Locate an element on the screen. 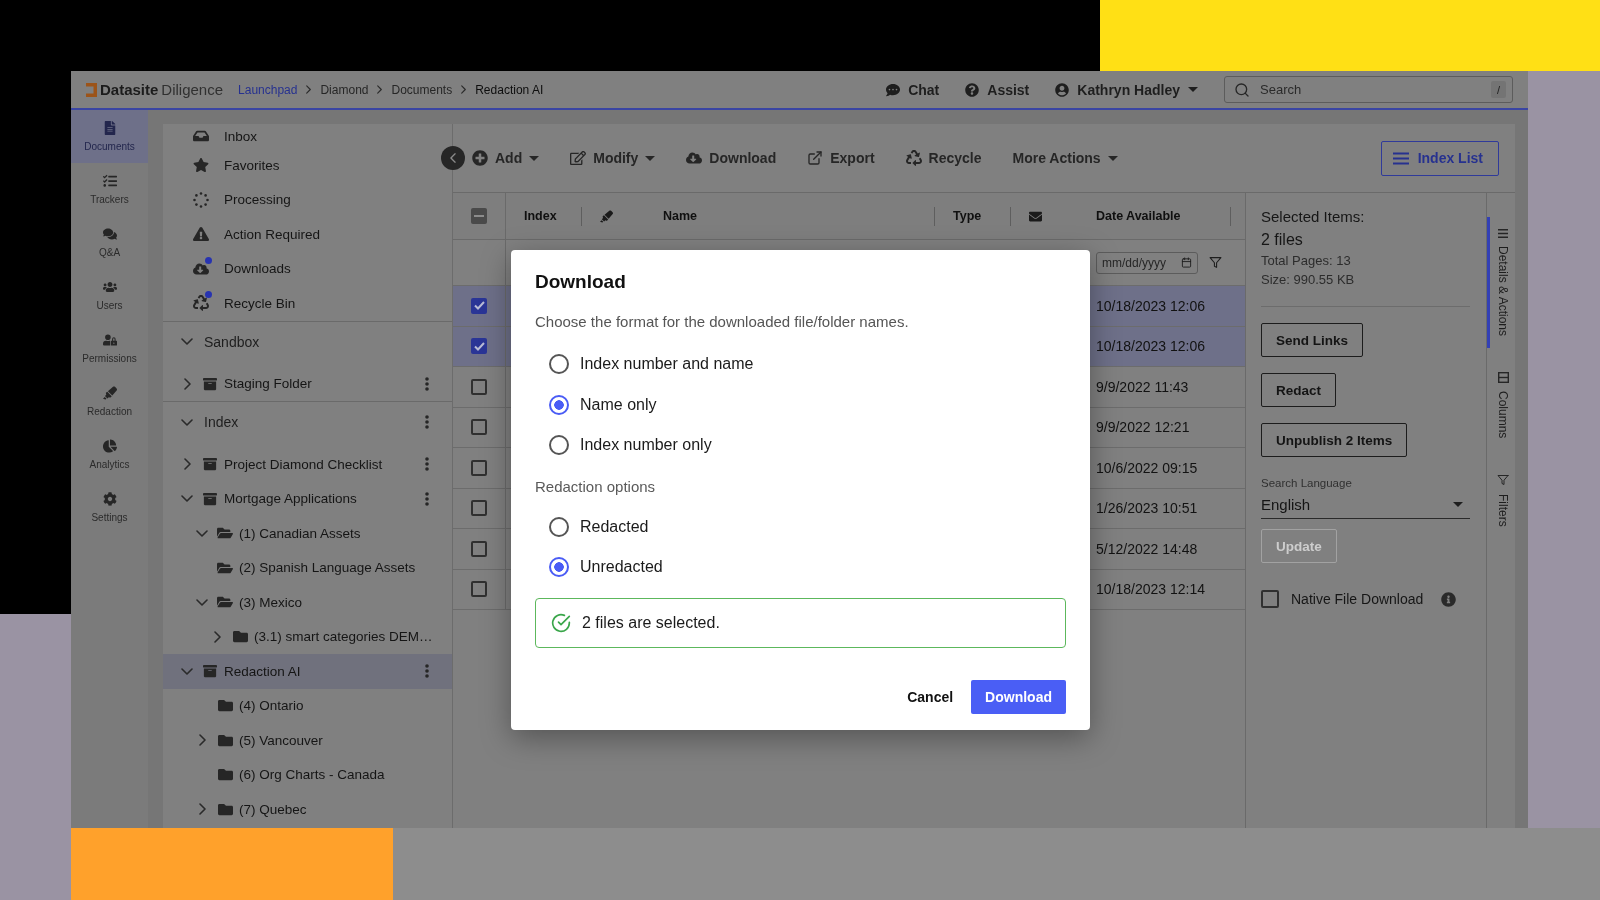 This screenshot has height=900, width=1600. tree-item: (3) Mexico is located at coordinates (307, 602).